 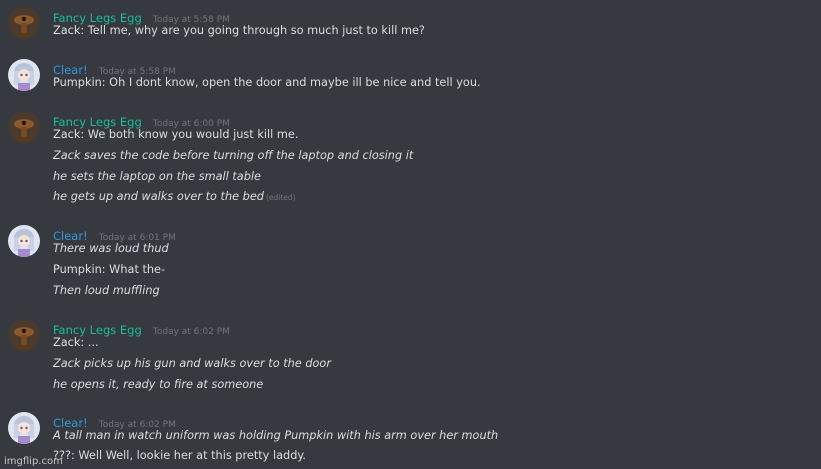 What do you see at coordinates (114, 68) in the screenshot?
I see `message-header: Clear! Today at 5:58 PM` at bounding box center [114, 68].